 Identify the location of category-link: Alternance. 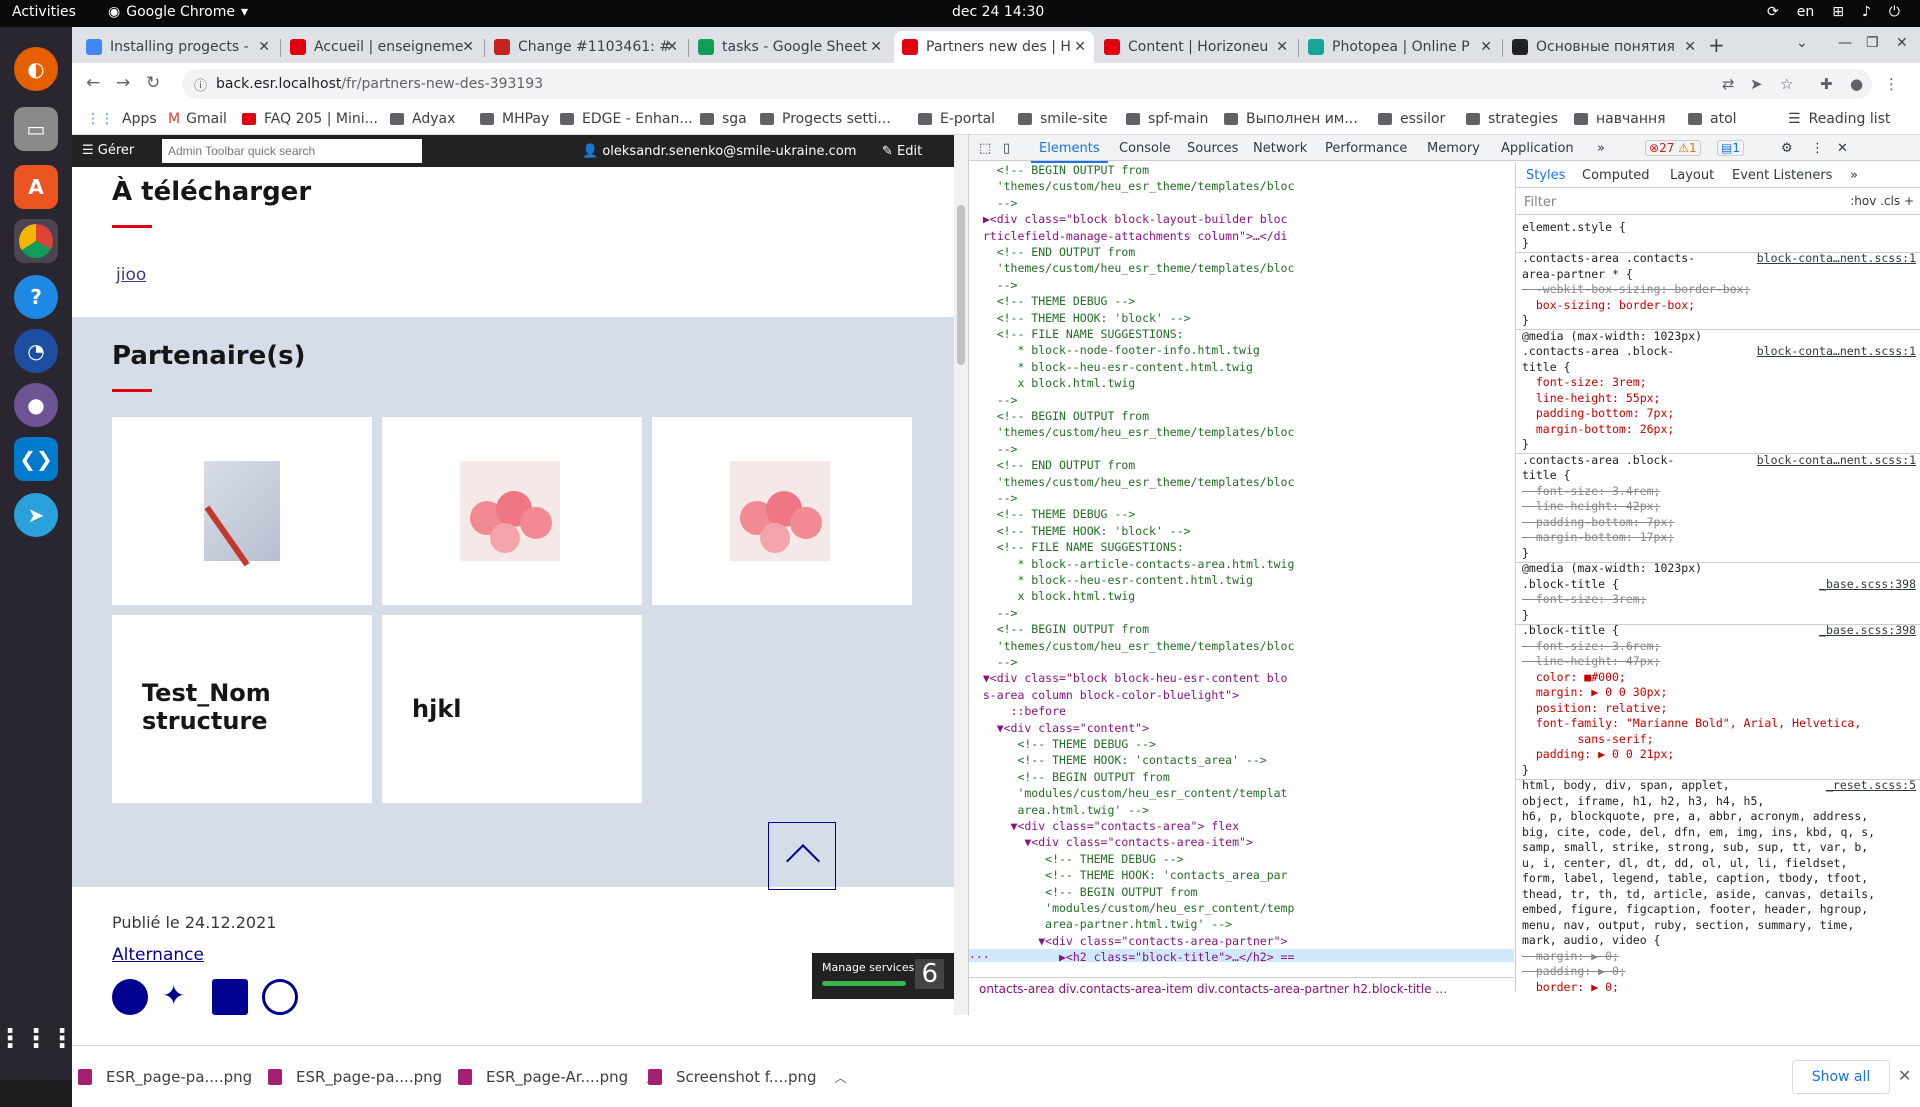
(158, 955).